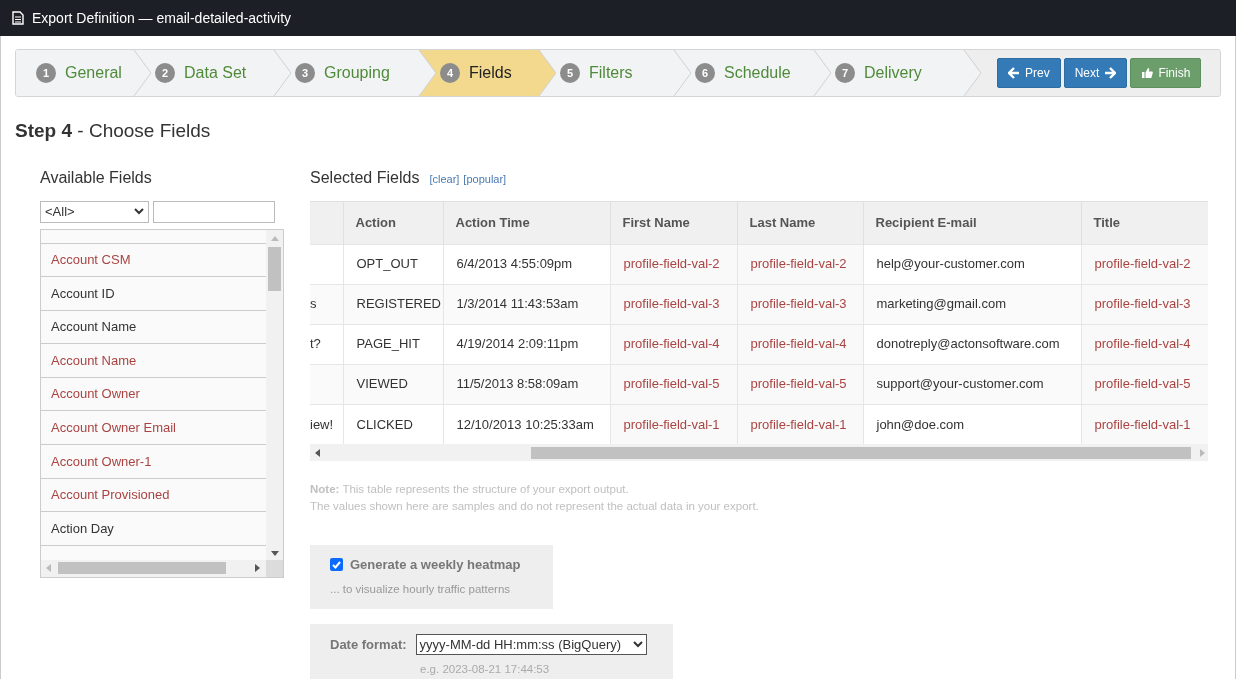 This screenshot has width=1236, height=679. Describe the element at coordinates (274, 553) in the screenshot. I see `scroll-down-icon` at that location.